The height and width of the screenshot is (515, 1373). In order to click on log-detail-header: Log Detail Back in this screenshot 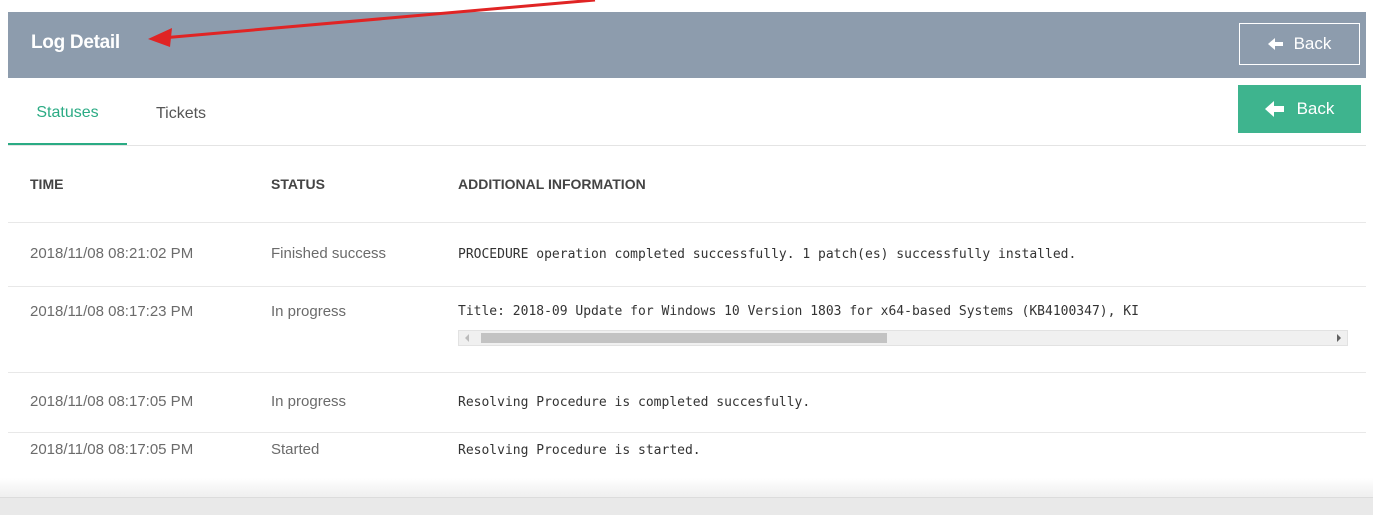, I will do `click(687, 45)`.